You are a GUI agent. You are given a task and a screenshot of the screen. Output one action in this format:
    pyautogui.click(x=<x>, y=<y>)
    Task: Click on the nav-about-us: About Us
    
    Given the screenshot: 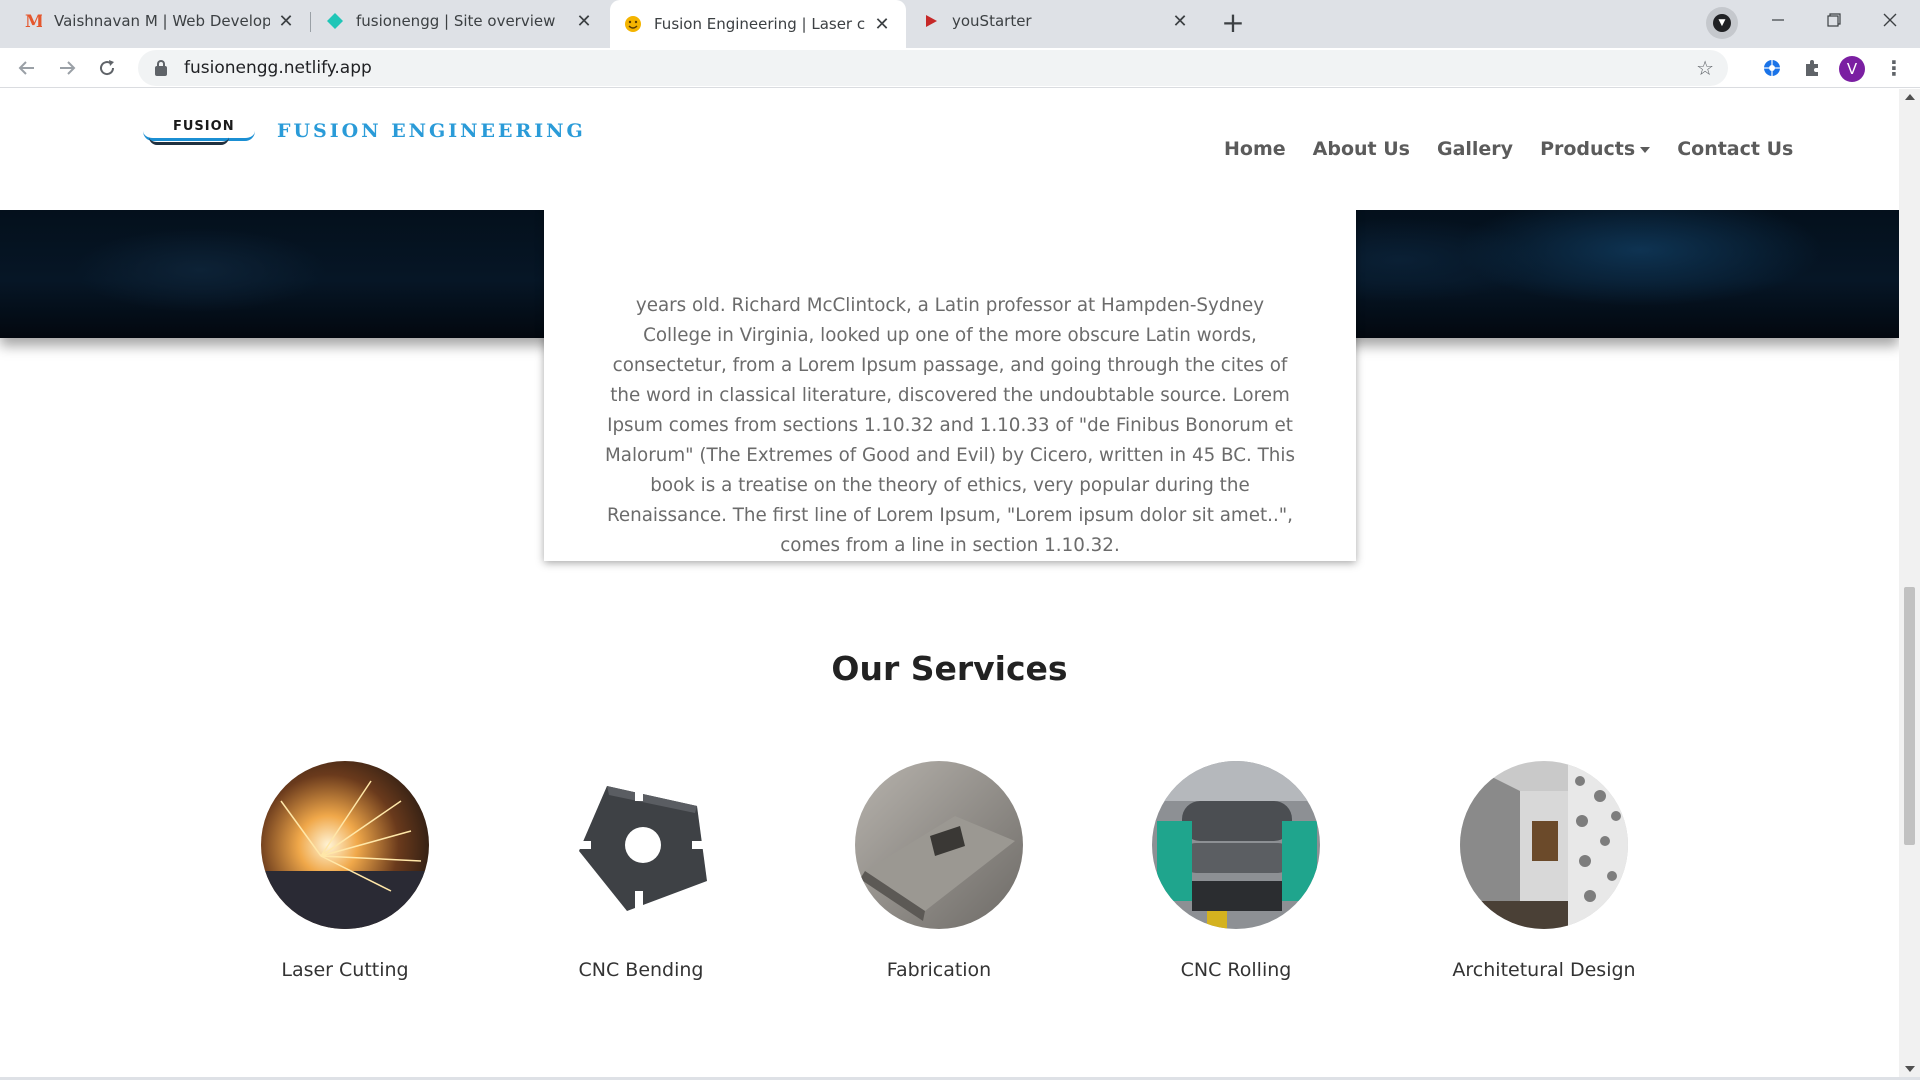 What is the action you would take?
    pyautogui.click(x=1361, y=149)
    